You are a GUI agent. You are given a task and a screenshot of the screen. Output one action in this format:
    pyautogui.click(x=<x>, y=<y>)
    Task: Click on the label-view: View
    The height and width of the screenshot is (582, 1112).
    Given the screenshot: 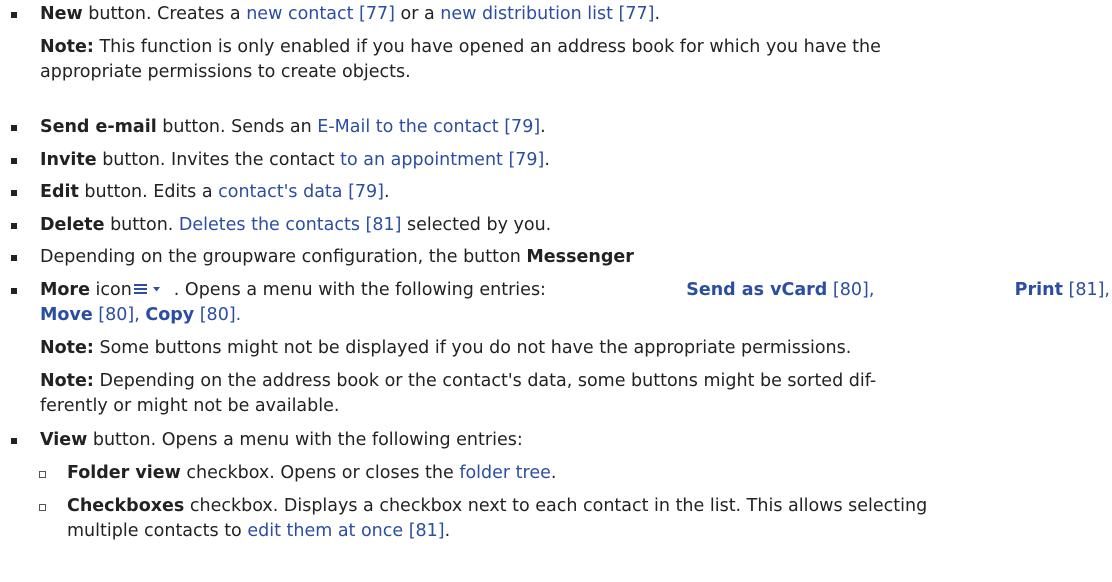 What is the action you would take?
    pyautogui.click(x=64, y=440)
    